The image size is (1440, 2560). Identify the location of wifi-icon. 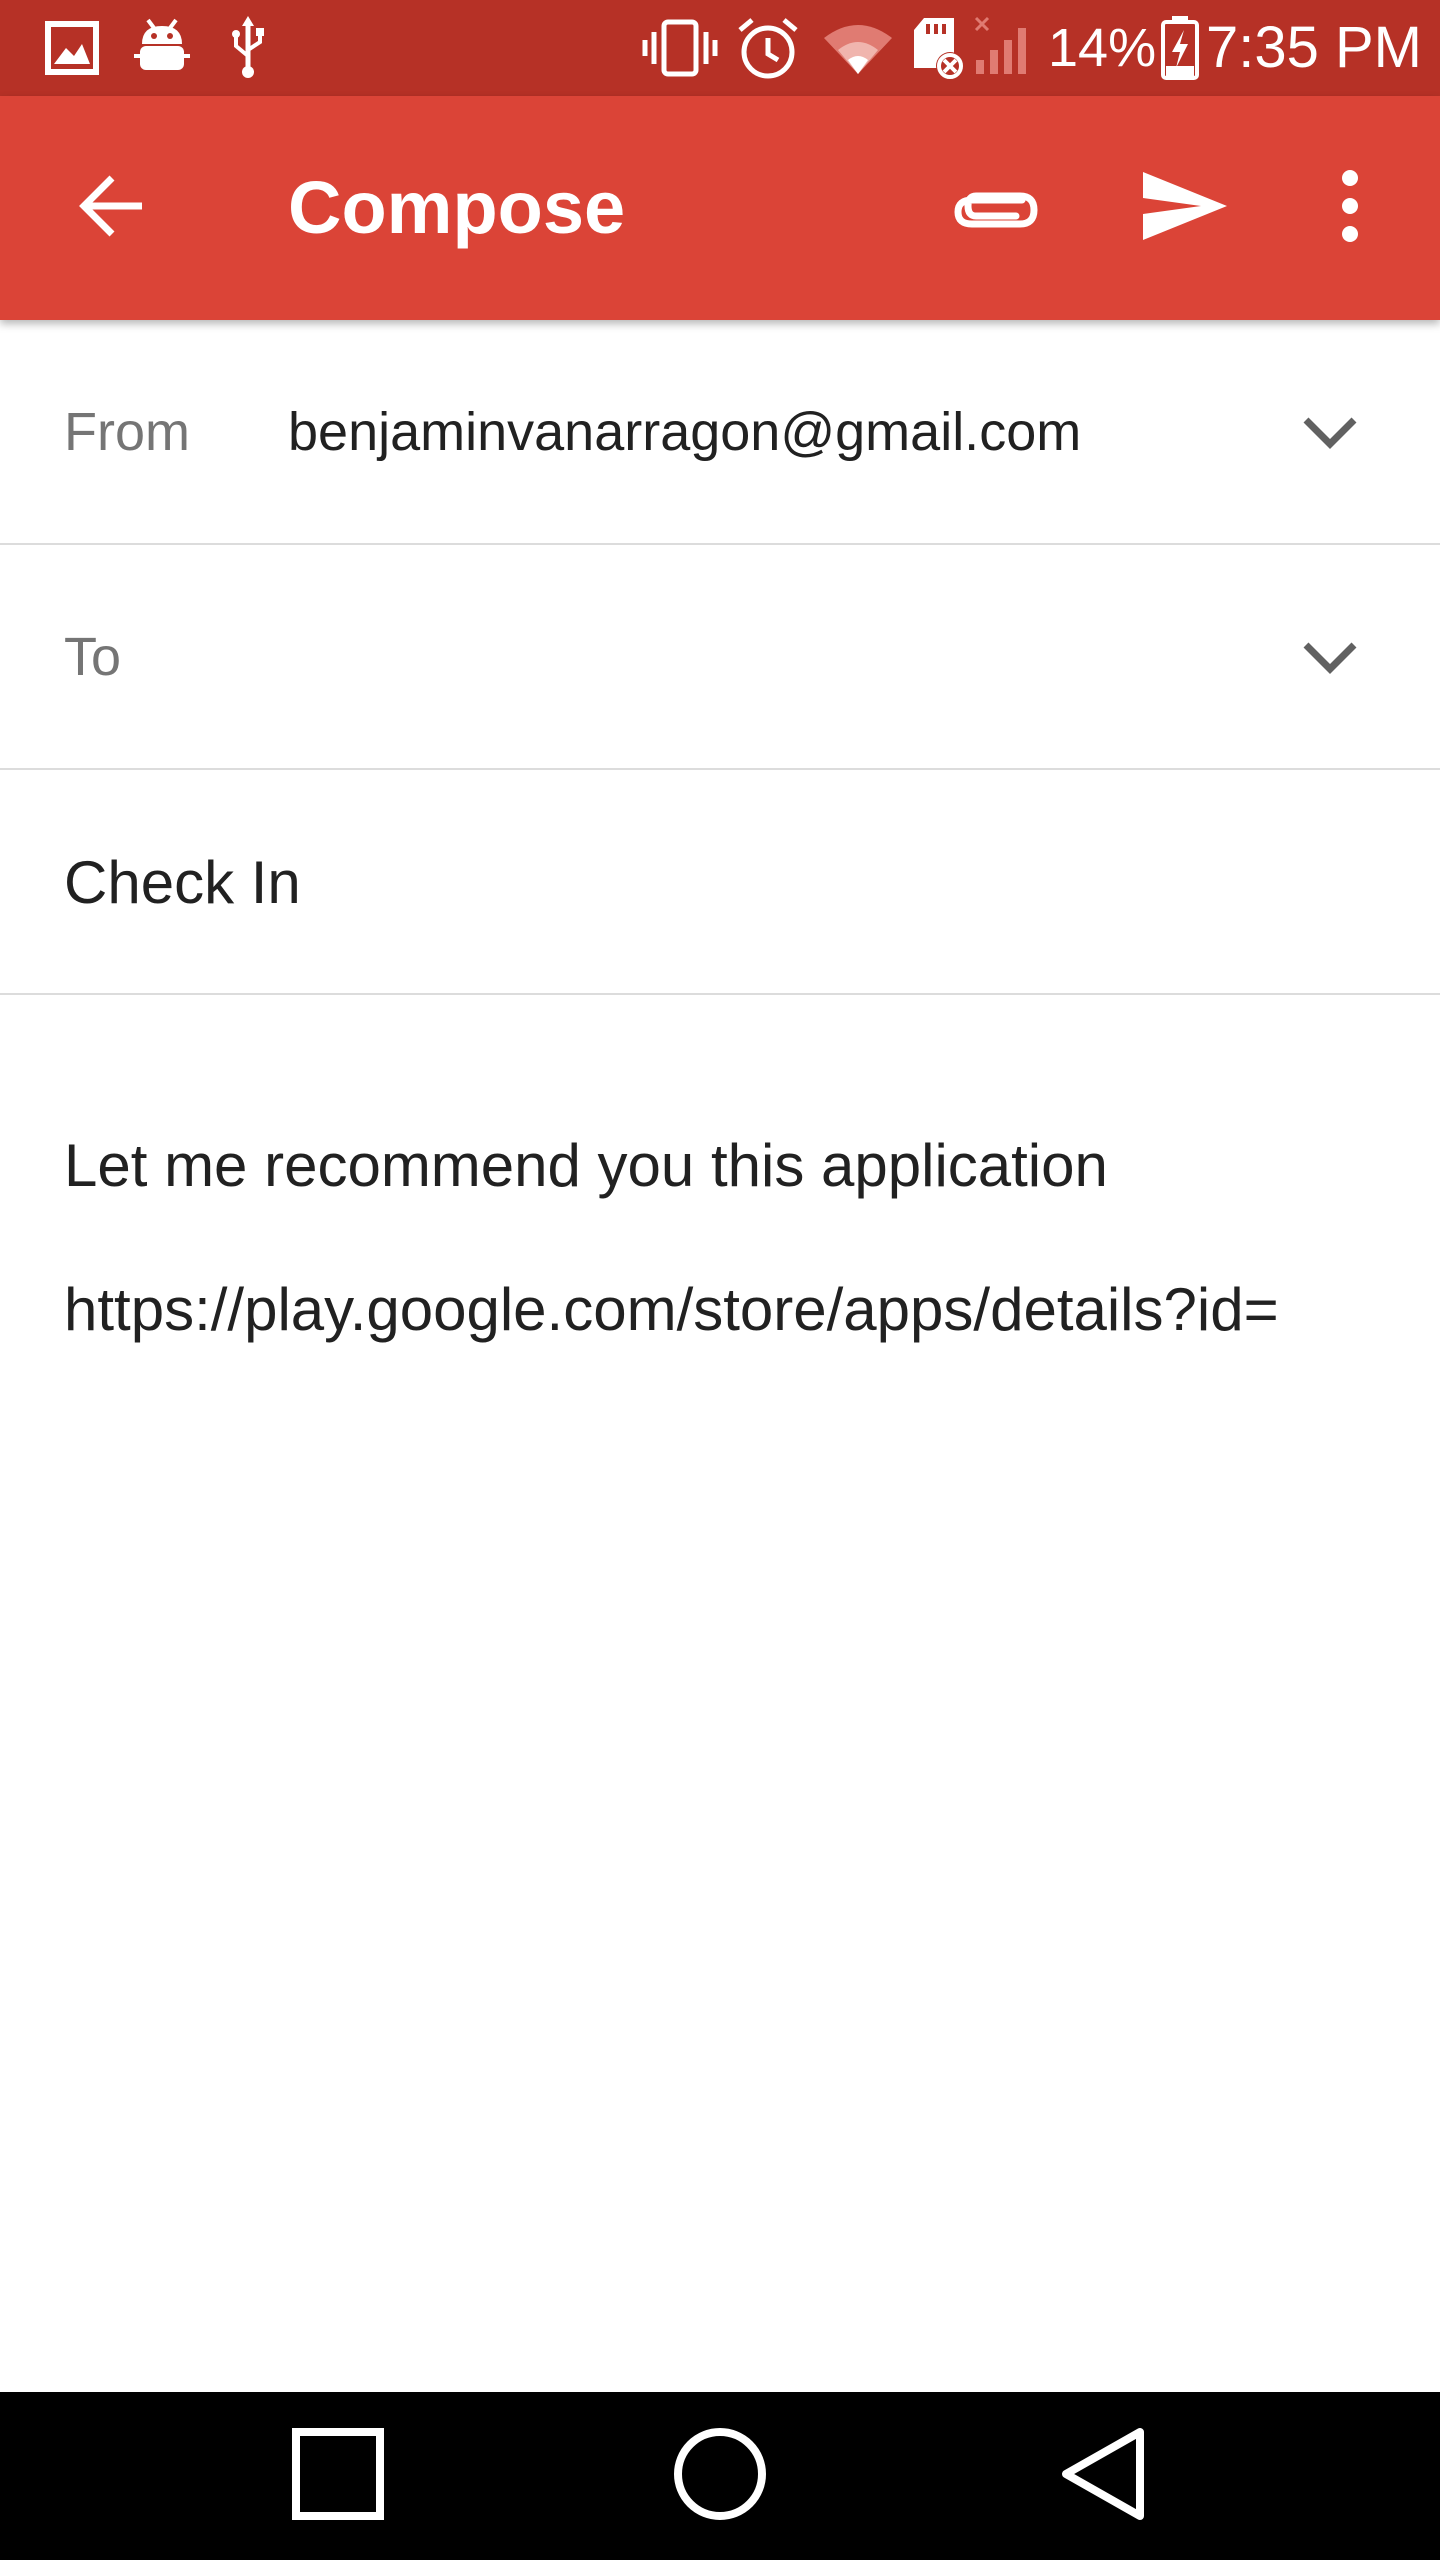
(858, 50).